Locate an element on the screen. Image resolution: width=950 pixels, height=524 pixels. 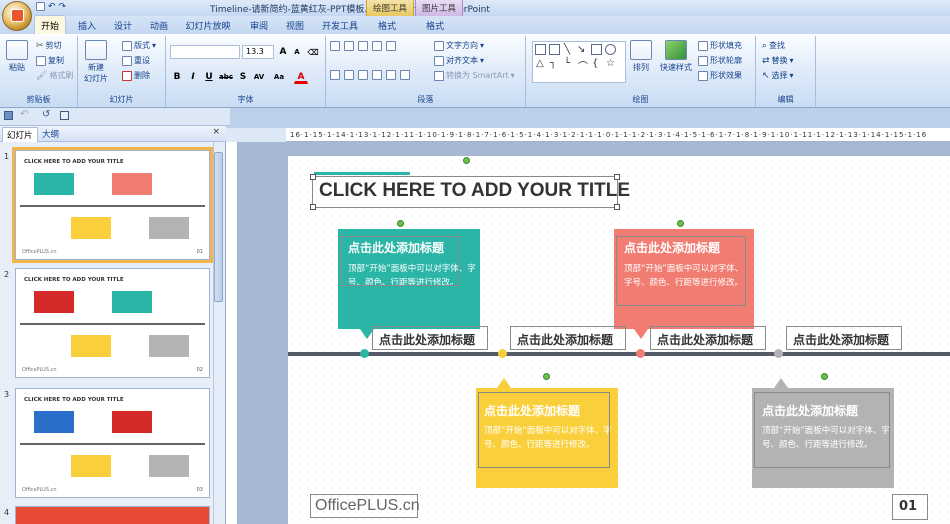
oval-shape-icon is located at coordinates (610, 49).